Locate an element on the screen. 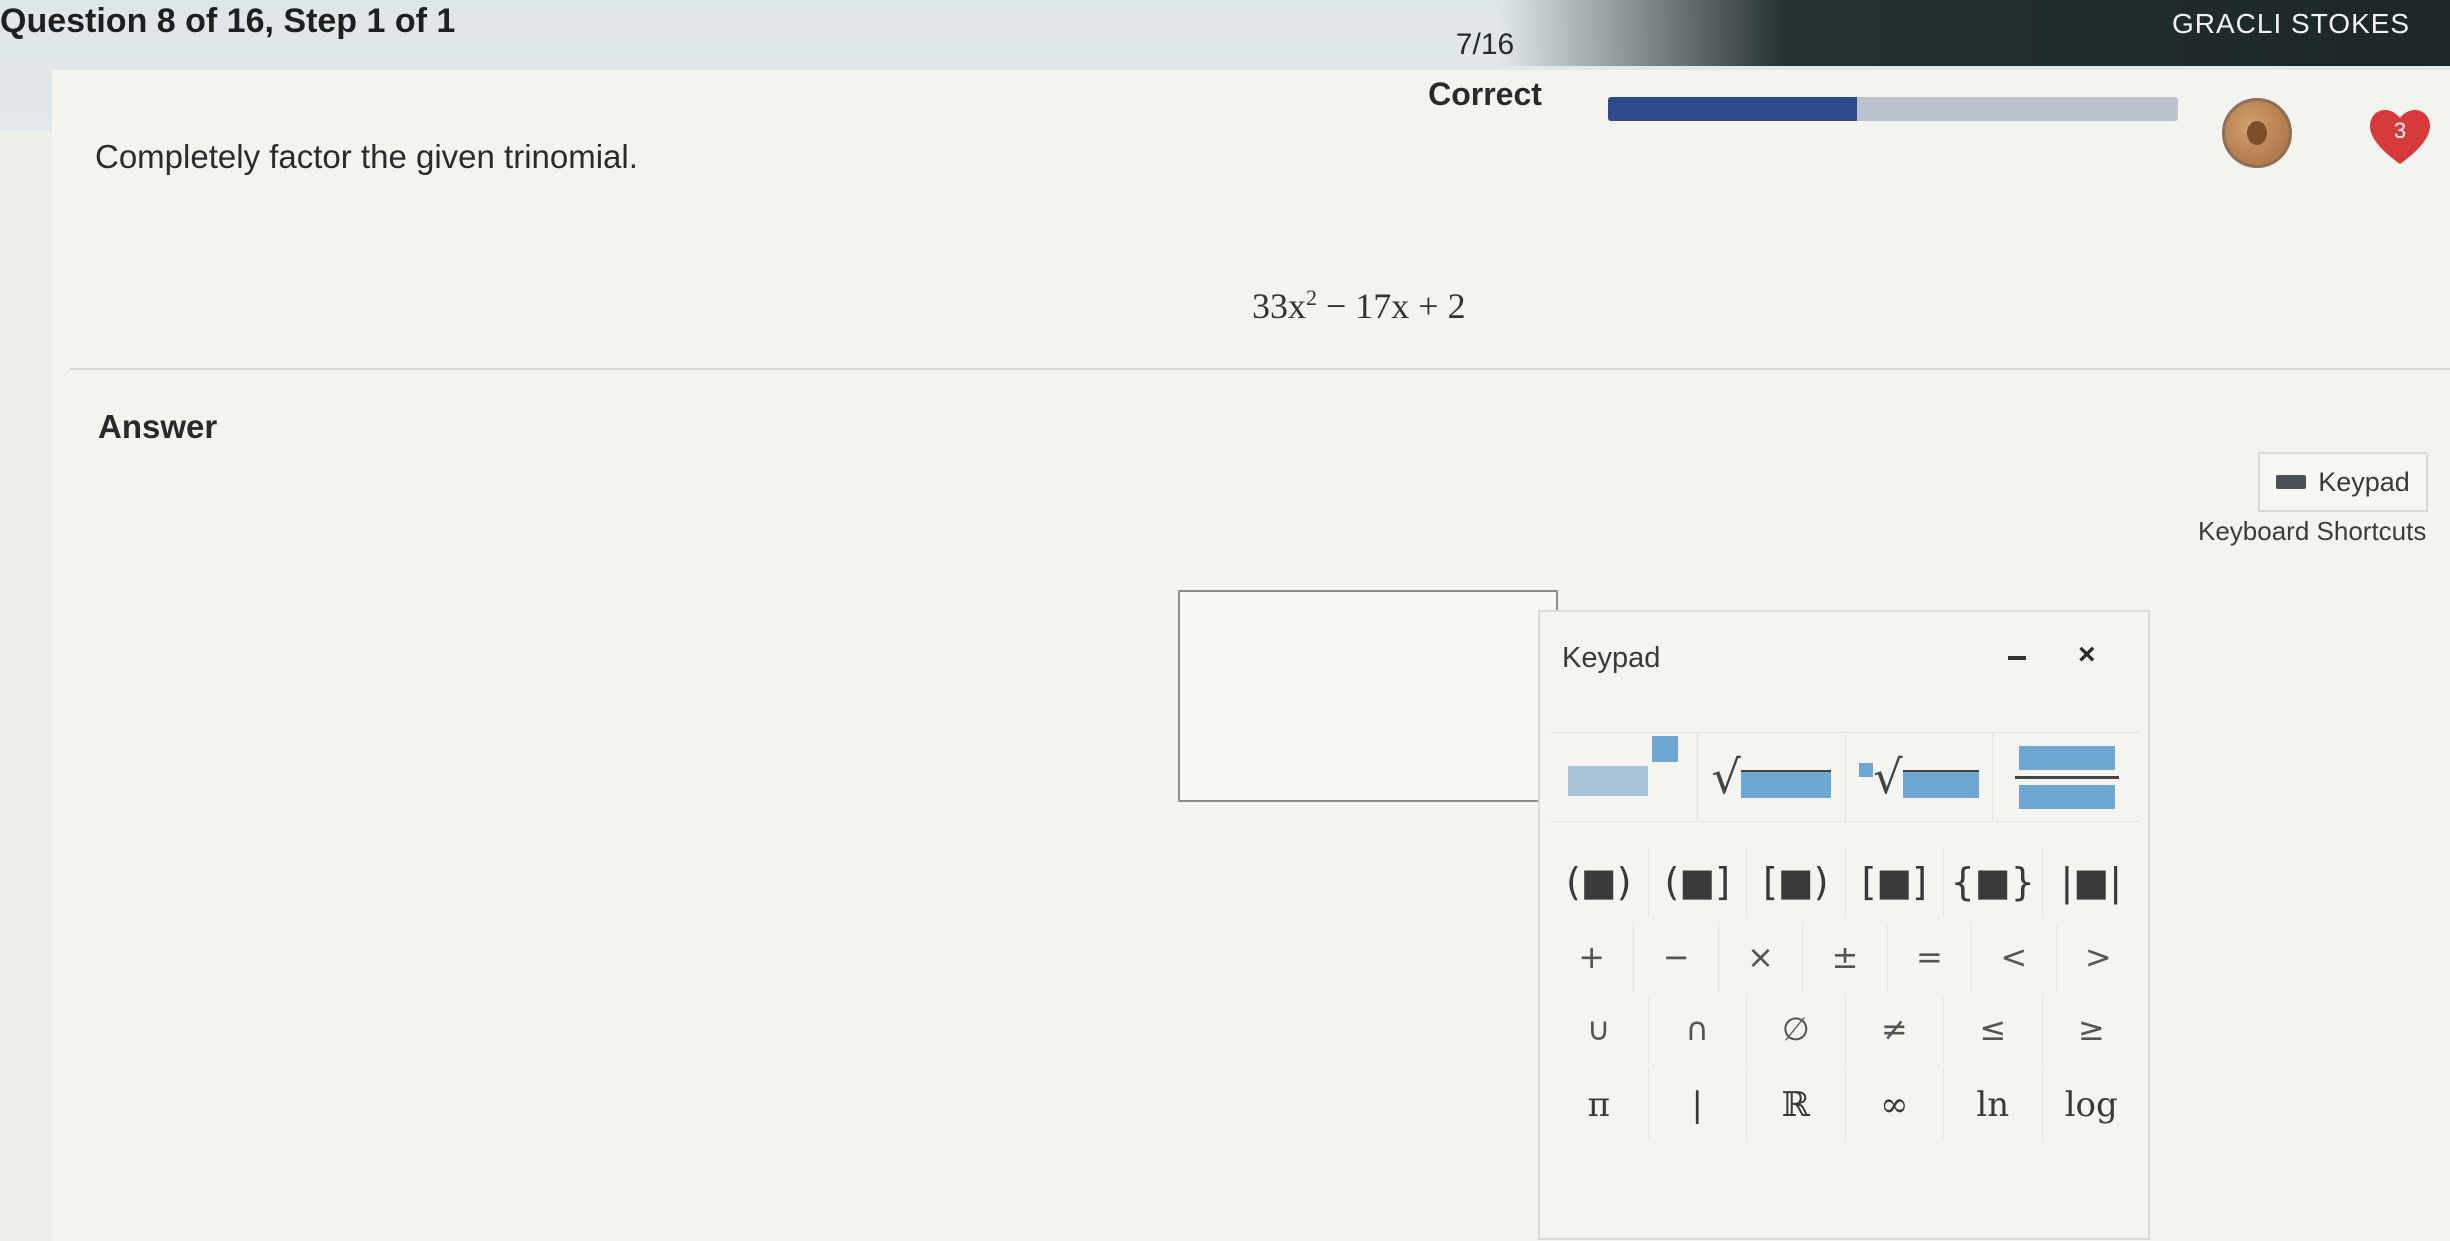 This screenshot has width=2450, height=1241. question-step-label: Question 8 of 16, Step 1 of 1 is located at coordinates (228, 21).